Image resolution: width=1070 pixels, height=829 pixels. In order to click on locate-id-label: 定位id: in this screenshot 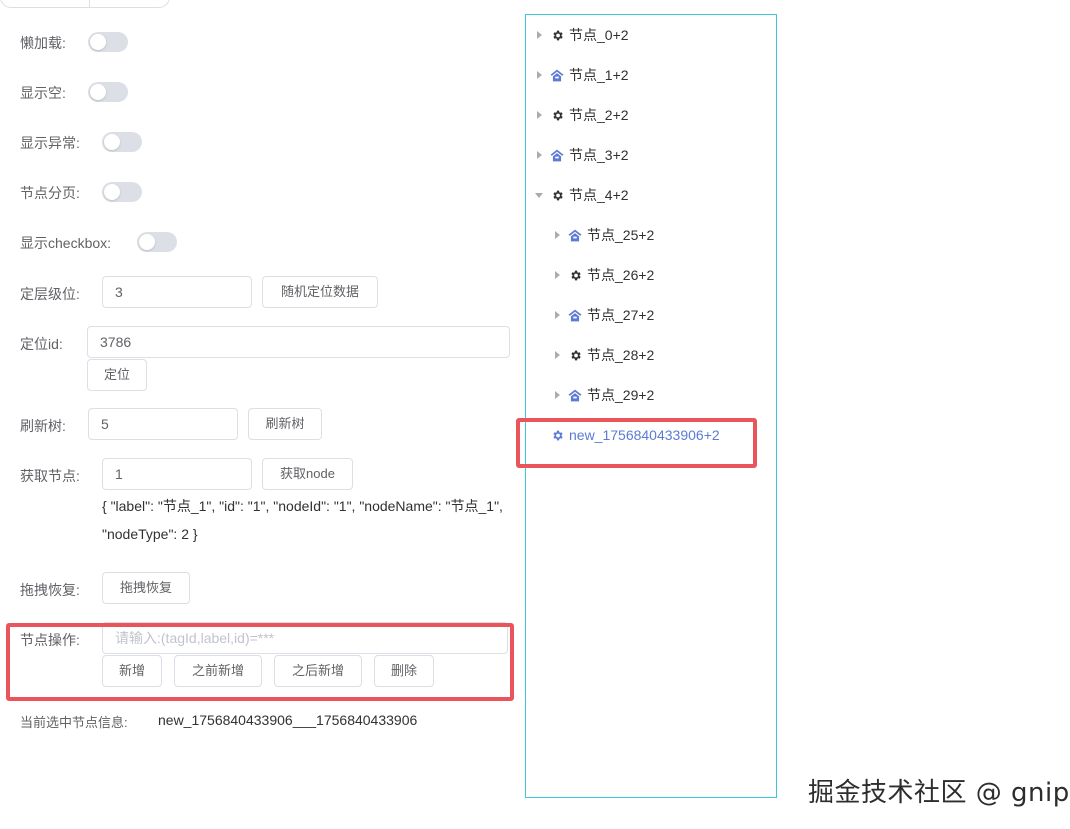, I will do `click(41, 344)`.